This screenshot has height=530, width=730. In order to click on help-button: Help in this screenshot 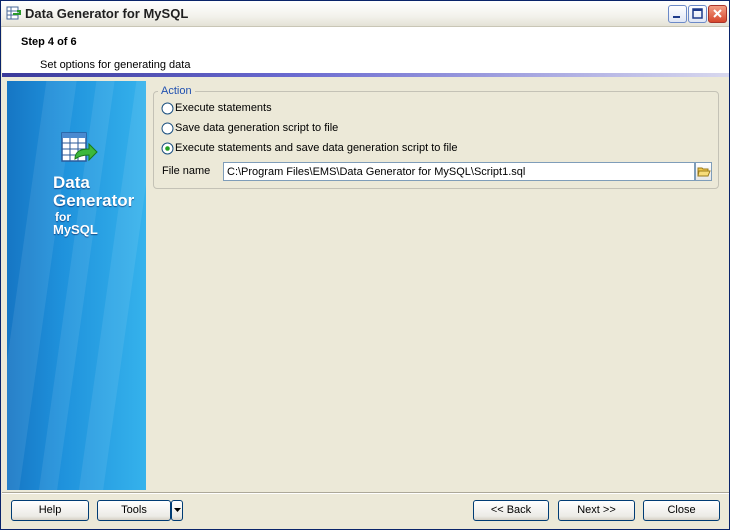, I will do `click(50, 510)`.